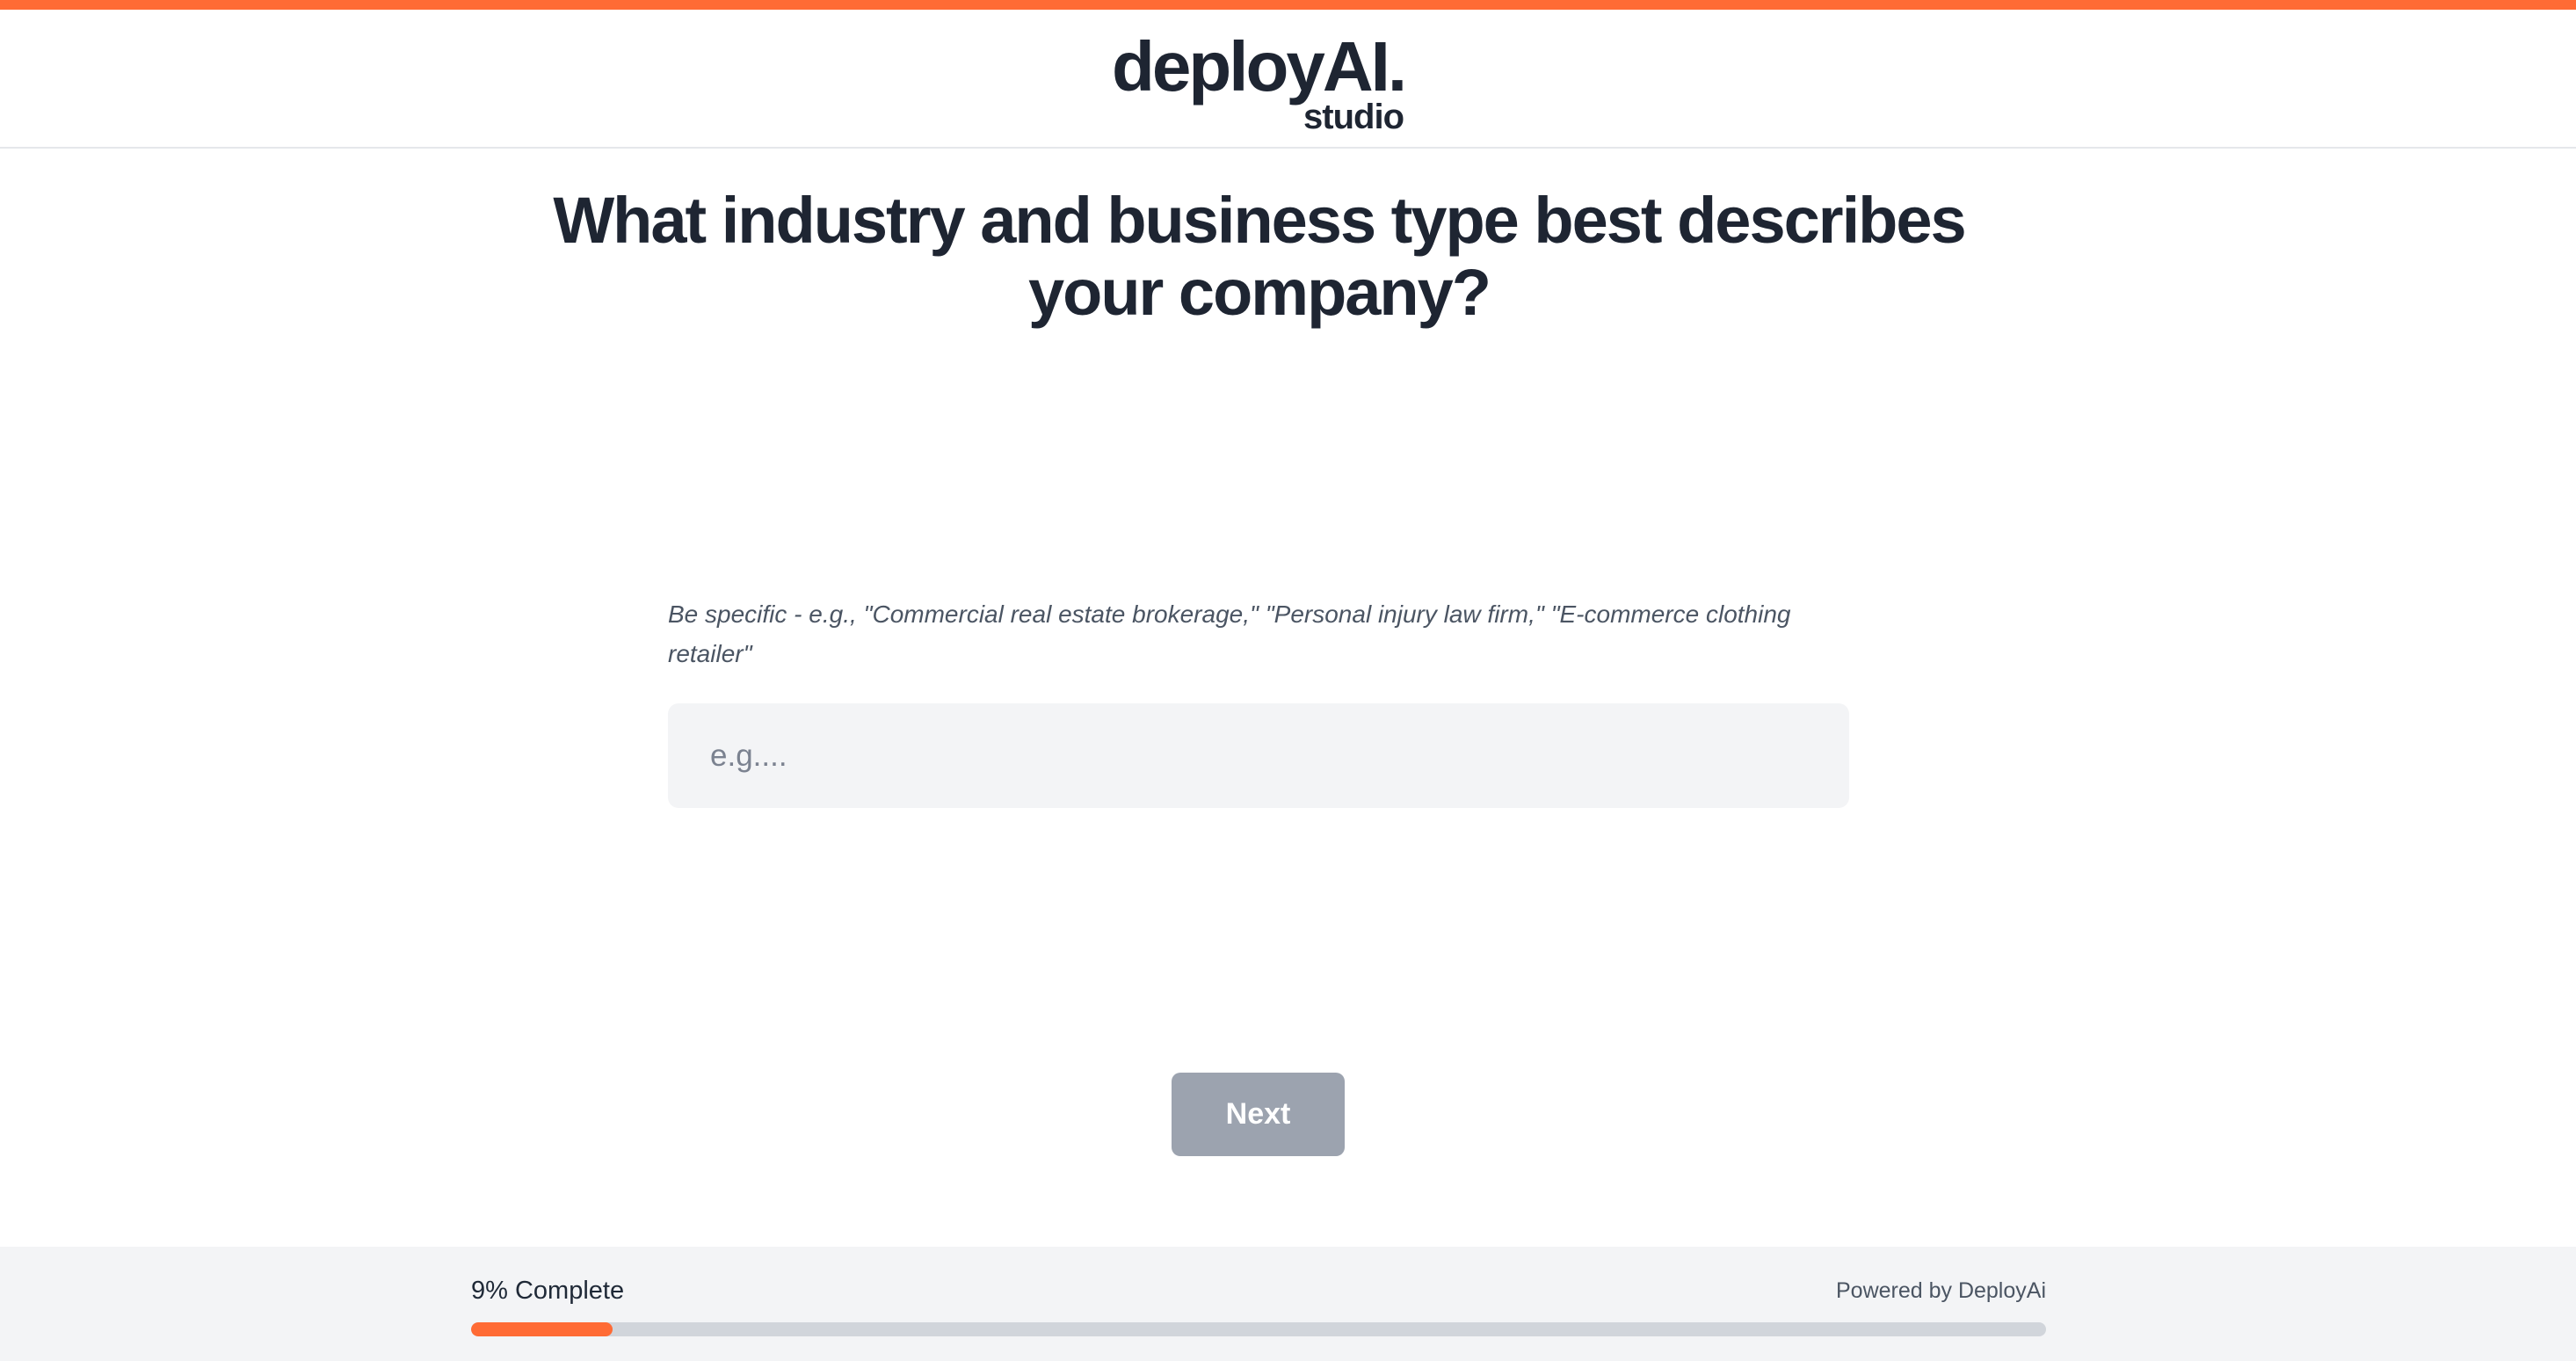  I want to click on powered-by-label: Powered by DeployAi, so click(1940, 1291).